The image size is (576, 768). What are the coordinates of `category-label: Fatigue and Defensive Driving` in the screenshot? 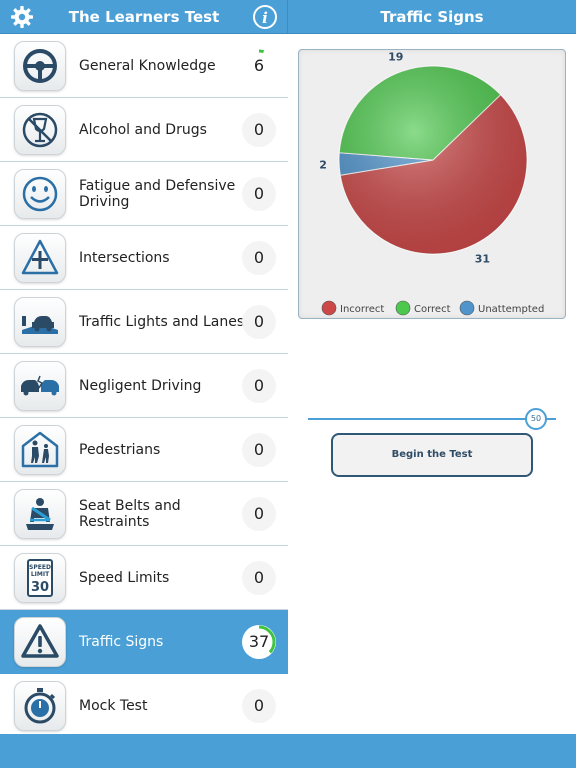 It's located at (157, 194).